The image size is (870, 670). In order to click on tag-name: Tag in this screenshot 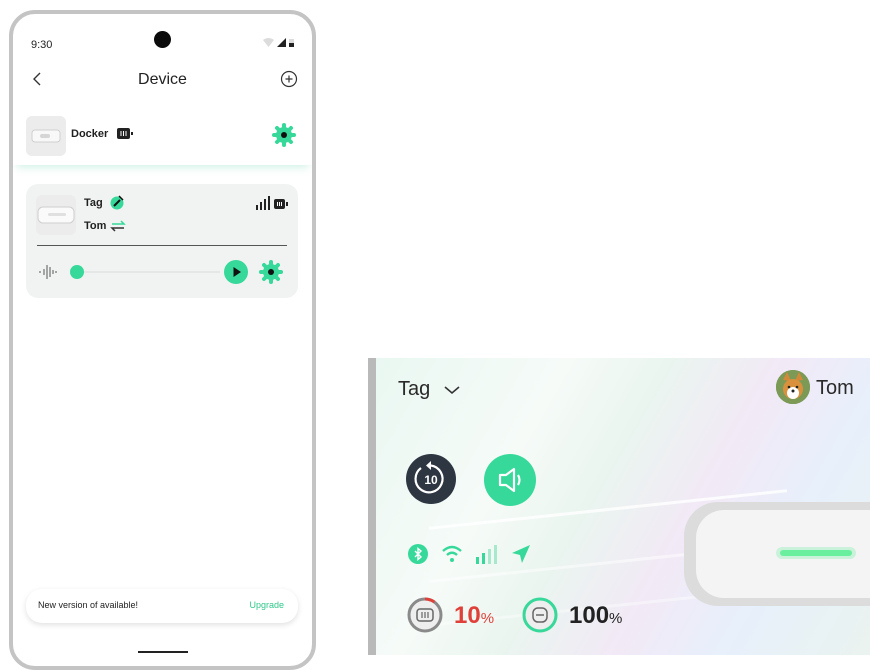, I will do `click(93, 203)`.